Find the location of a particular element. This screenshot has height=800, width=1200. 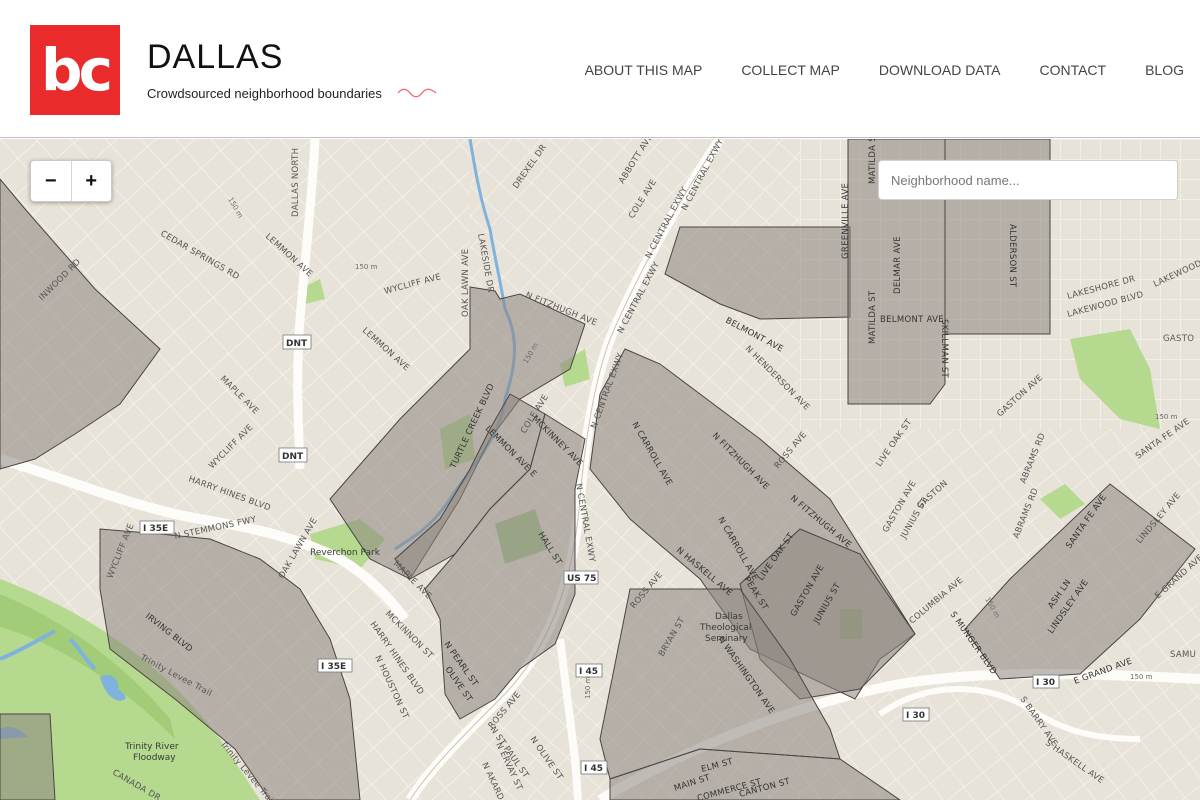

shield-i35e-2: I 35E is located at coordinates (335, 665).